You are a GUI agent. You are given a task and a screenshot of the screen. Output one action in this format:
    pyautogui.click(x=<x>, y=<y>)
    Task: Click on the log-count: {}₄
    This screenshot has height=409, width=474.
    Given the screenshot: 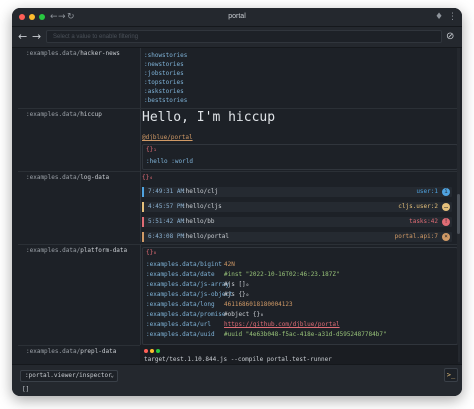 What is the action you would take?
    pyautogui.click(x=147, y=177)
    